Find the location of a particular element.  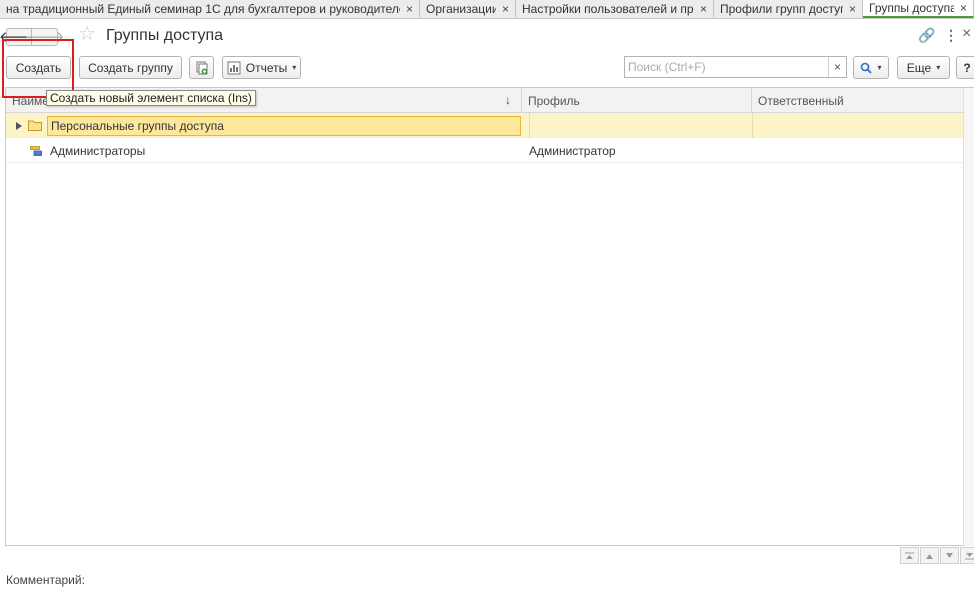

clear-icon: × is located at coordinates (837, 67).